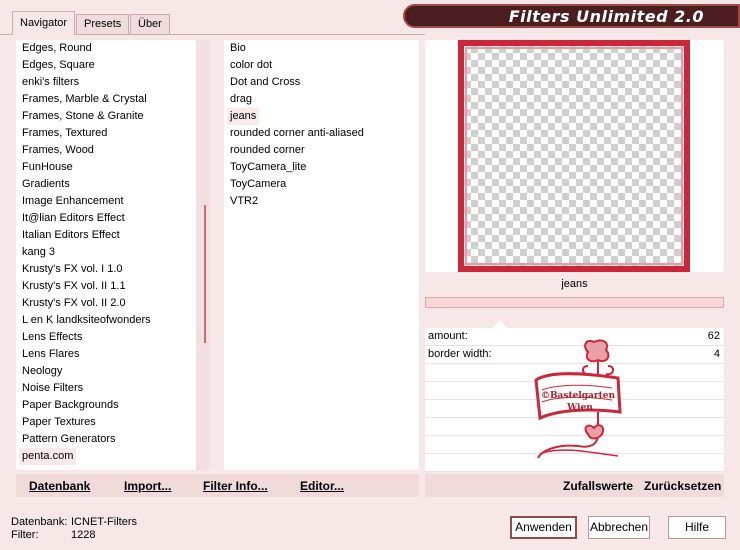  Describe the element at coordinates (50, 354) in the screenshot. I see `category-item: Lens Flares` at that location.